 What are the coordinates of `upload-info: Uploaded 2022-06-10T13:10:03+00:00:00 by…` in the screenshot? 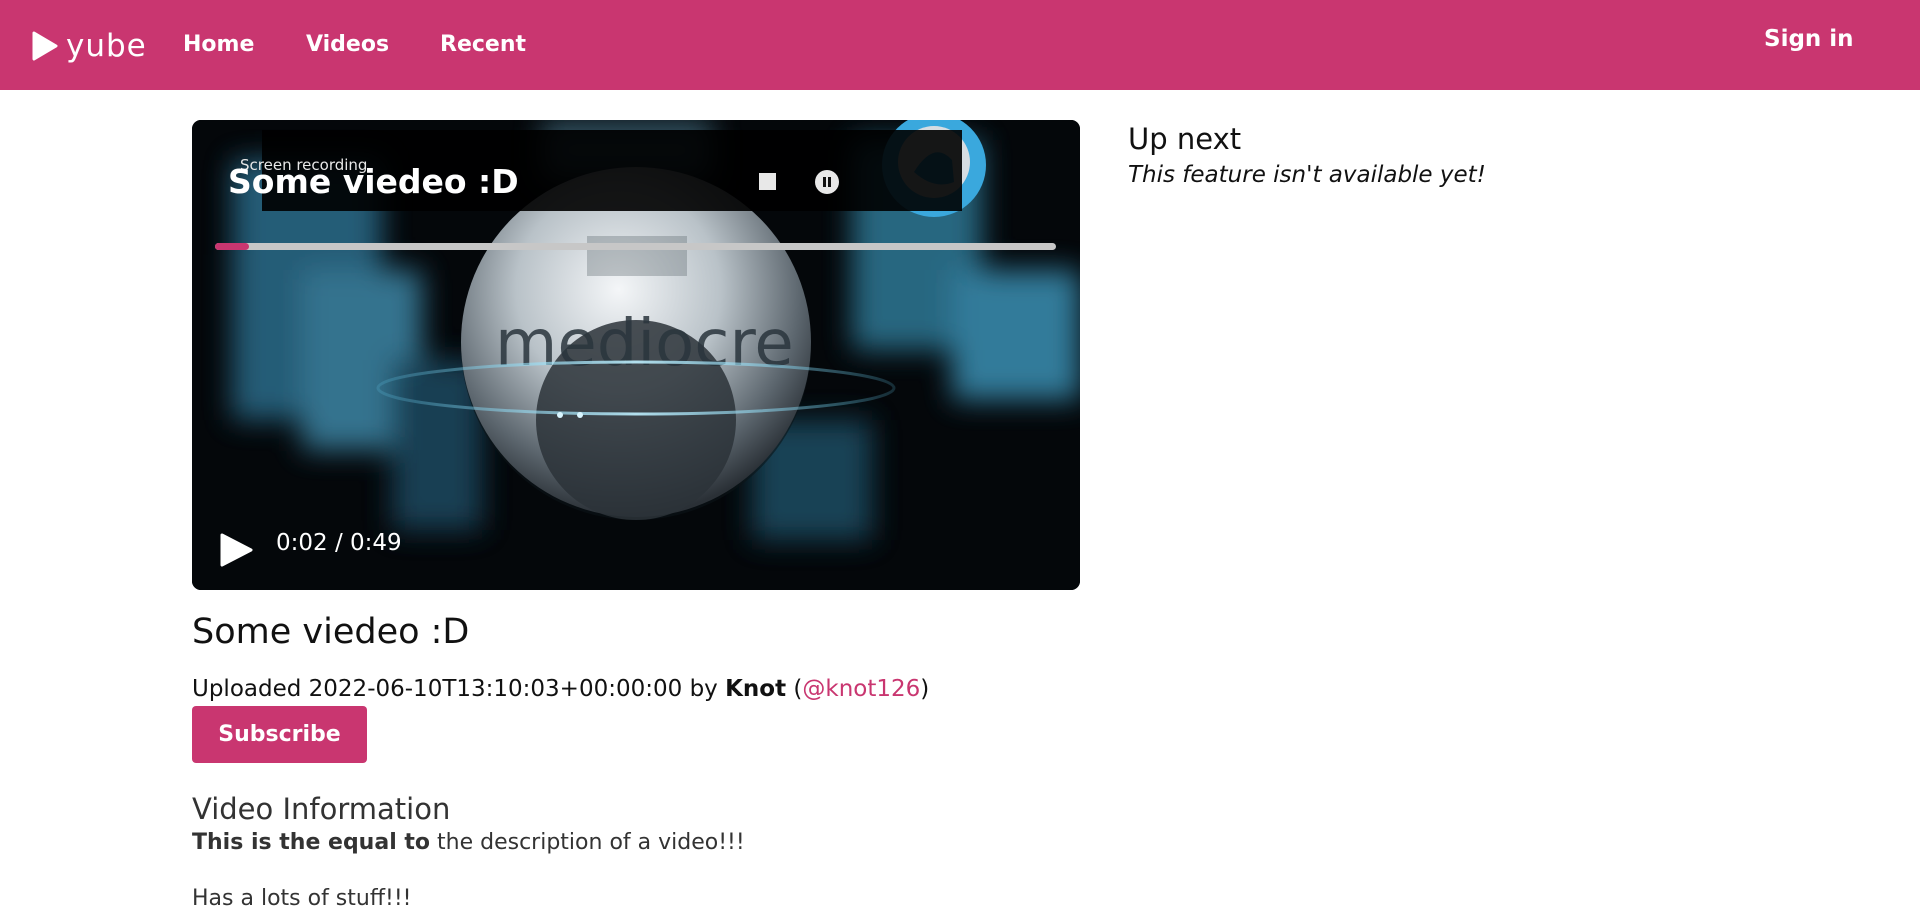 It's located at (560, 689).